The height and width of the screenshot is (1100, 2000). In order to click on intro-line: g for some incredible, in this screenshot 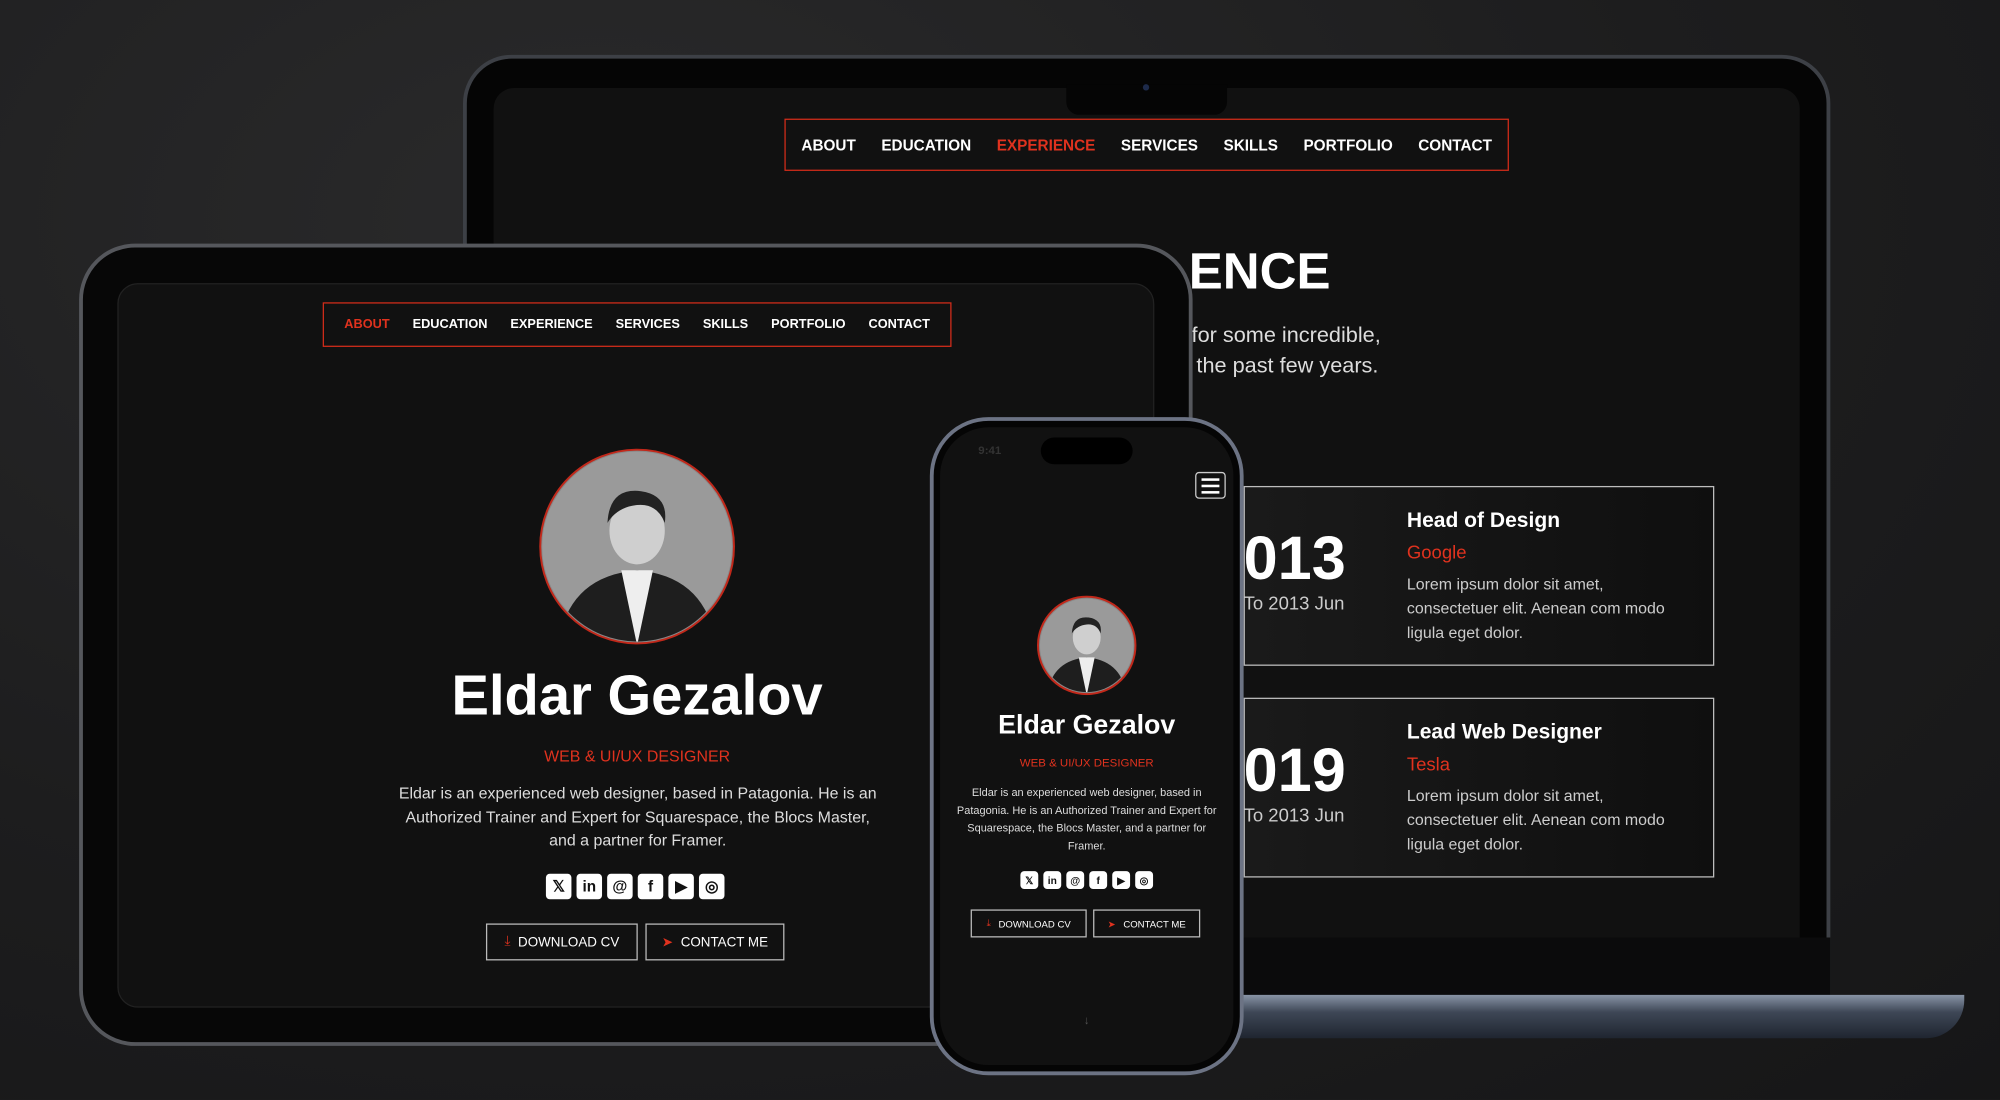, I will do `click(1277, 334)`.